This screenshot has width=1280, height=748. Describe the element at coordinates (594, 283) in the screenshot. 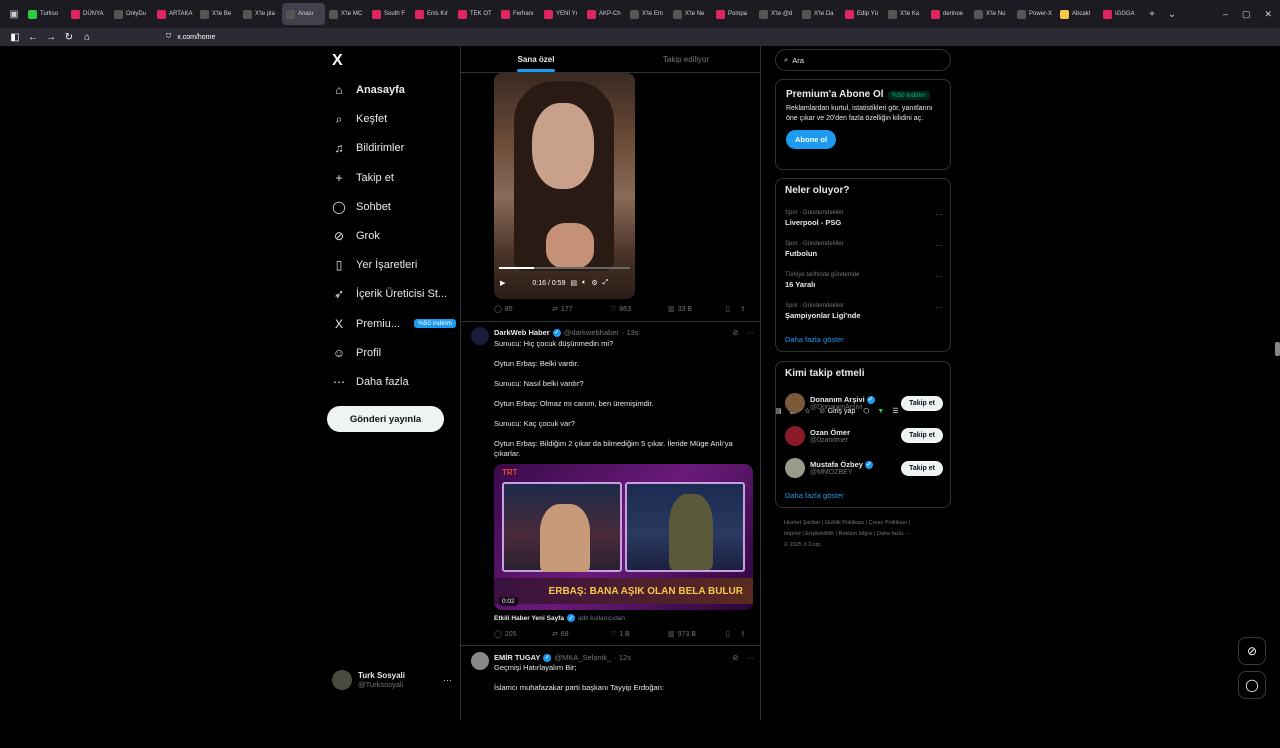

I see `settings-icon: ⚙︎` at that location.